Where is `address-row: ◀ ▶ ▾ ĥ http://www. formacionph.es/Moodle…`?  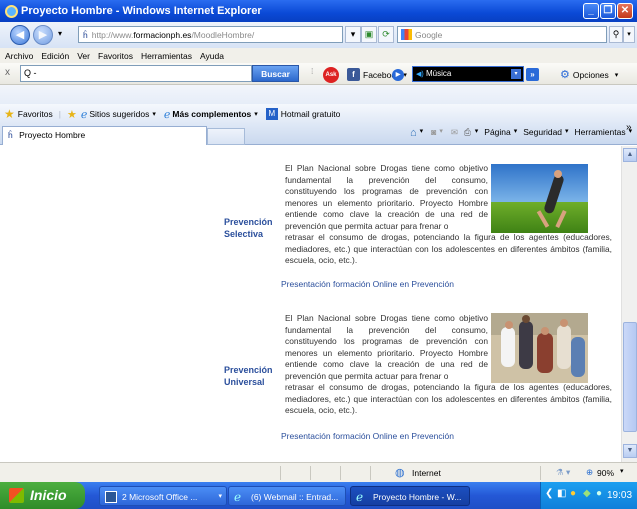 address-row: ◀ ▶ ▾ ĥ http://www. formacionph.es/Moodle… is located at coordinates (318, 35).